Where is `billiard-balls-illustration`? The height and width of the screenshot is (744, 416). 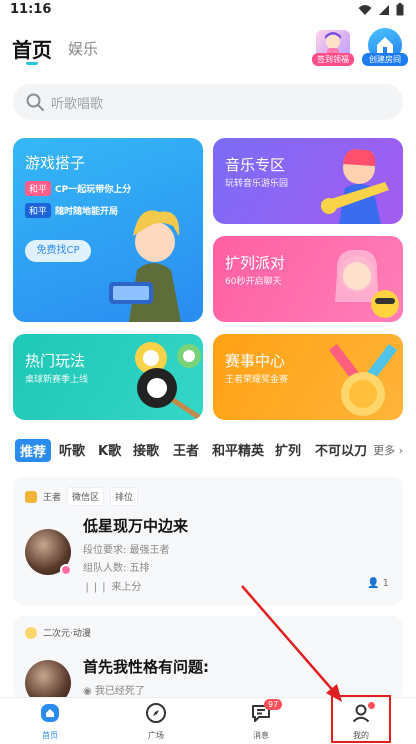
billiard-balls-illustration is located at coordinates (169, 381).